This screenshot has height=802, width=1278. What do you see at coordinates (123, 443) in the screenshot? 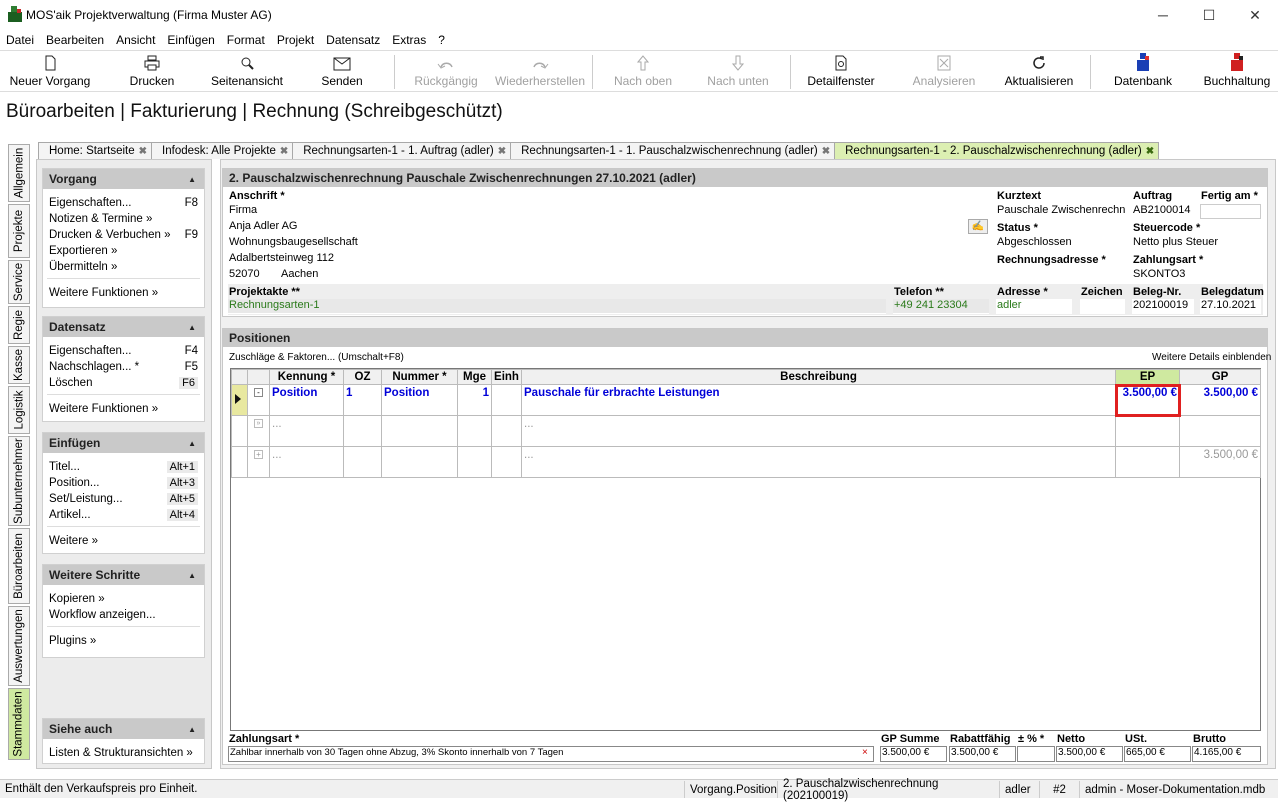
I see `group-header: Einfügen ▲` at bounding box center [123, 443].